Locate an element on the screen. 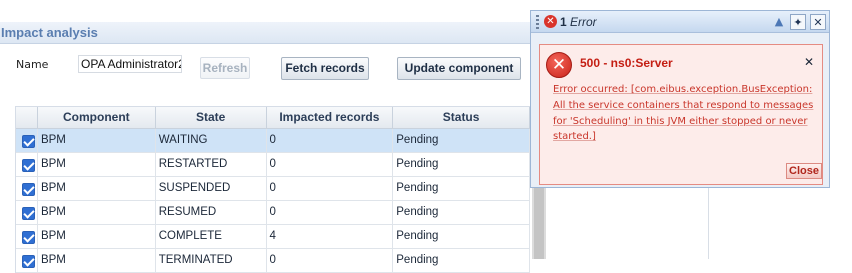 The width and height of the screenshot is (852, 273). table-row: BPM RESUMED 0 Pending is located at coordinates (273, 213).